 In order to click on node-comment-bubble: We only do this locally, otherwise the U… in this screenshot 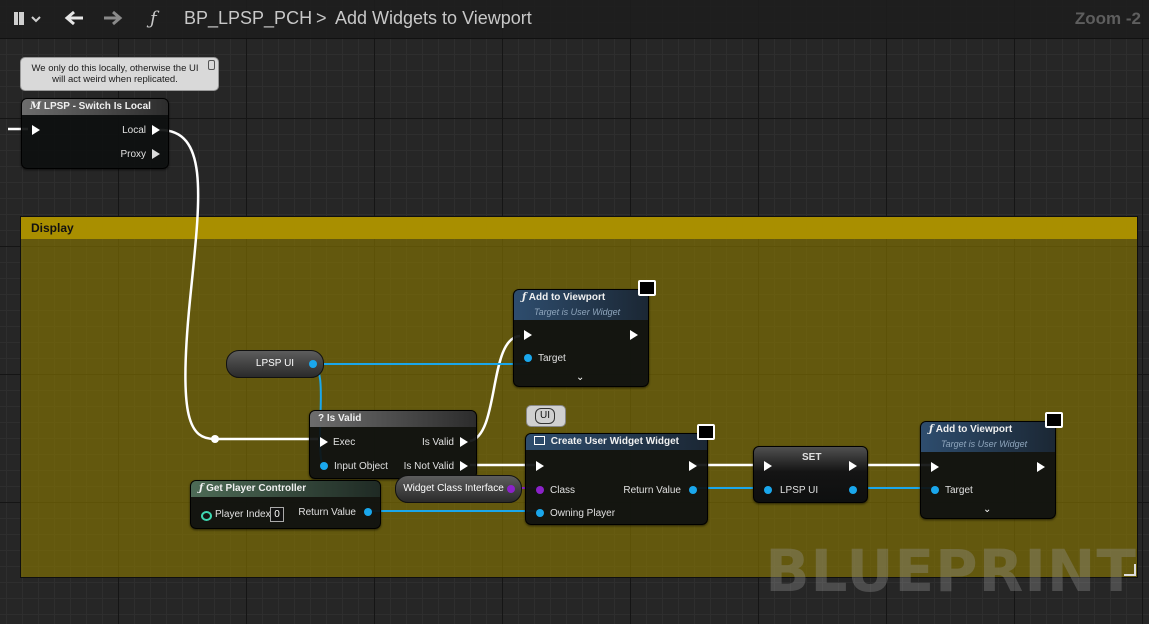, I will do `click(119, 74)`.